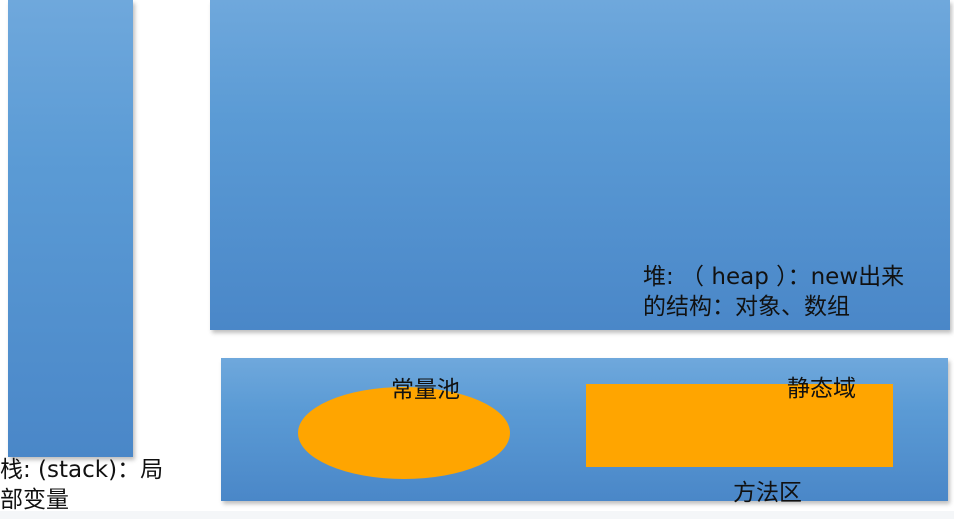 This screenshot has height=519, width=954. Describe the element at coordinates (81, 485) in the screenshot. I see `stack-label: 栈: (stack)：局 部变量` at that location.